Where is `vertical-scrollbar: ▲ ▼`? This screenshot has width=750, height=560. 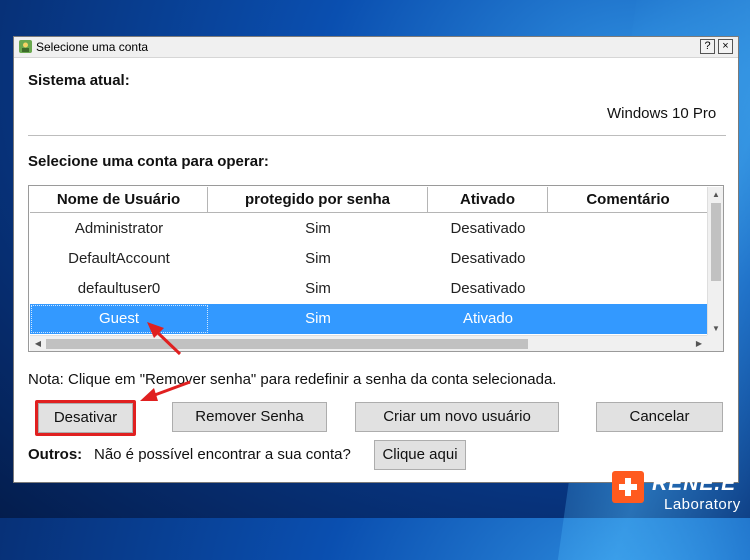
vertical-scrollbar: ▲ ▼ is located at coordinates (715, 262).